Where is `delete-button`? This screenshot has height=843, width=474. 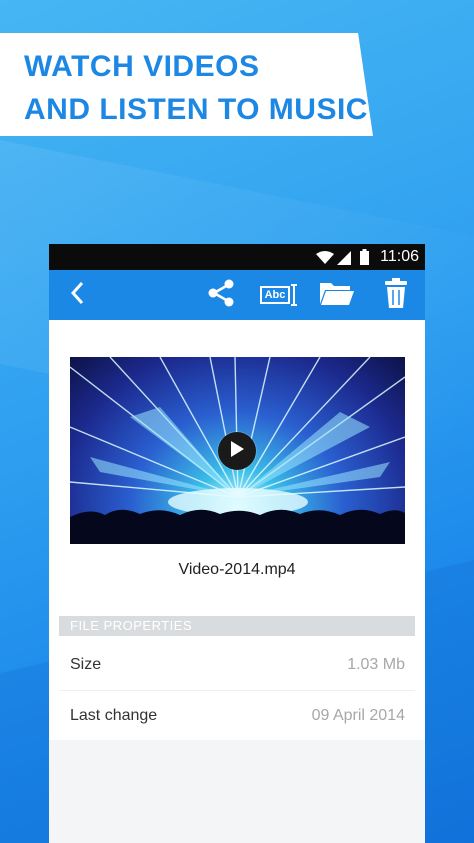 delete-button is located at coordinates (396, 295).